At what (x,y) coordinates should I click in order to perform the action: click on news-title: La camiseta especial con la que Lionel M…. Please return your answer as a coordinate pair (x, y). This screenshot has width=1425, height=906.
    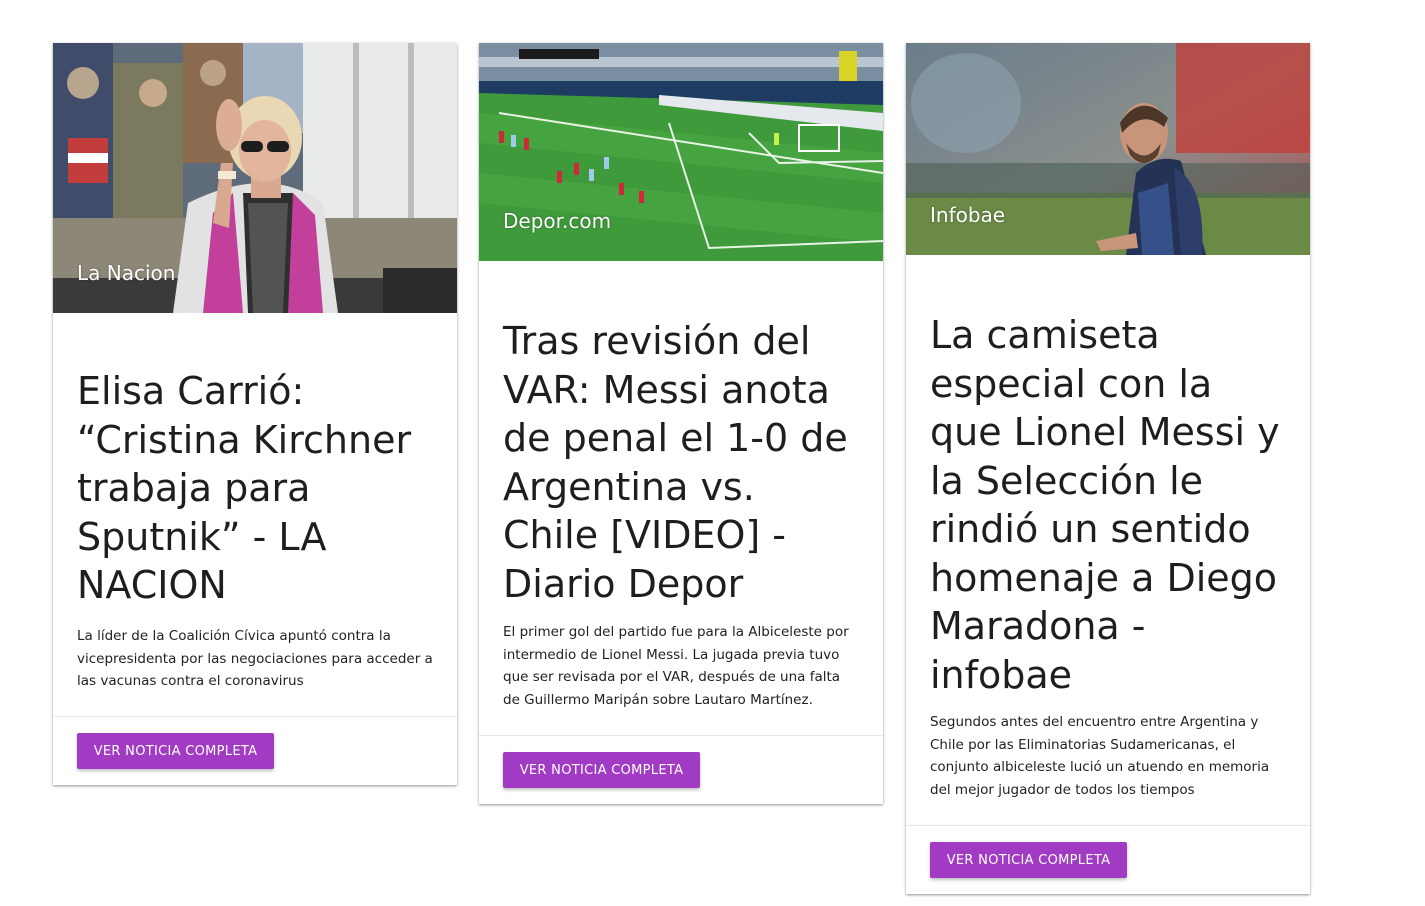
    Looking at the image, I should click on (1105, 505).